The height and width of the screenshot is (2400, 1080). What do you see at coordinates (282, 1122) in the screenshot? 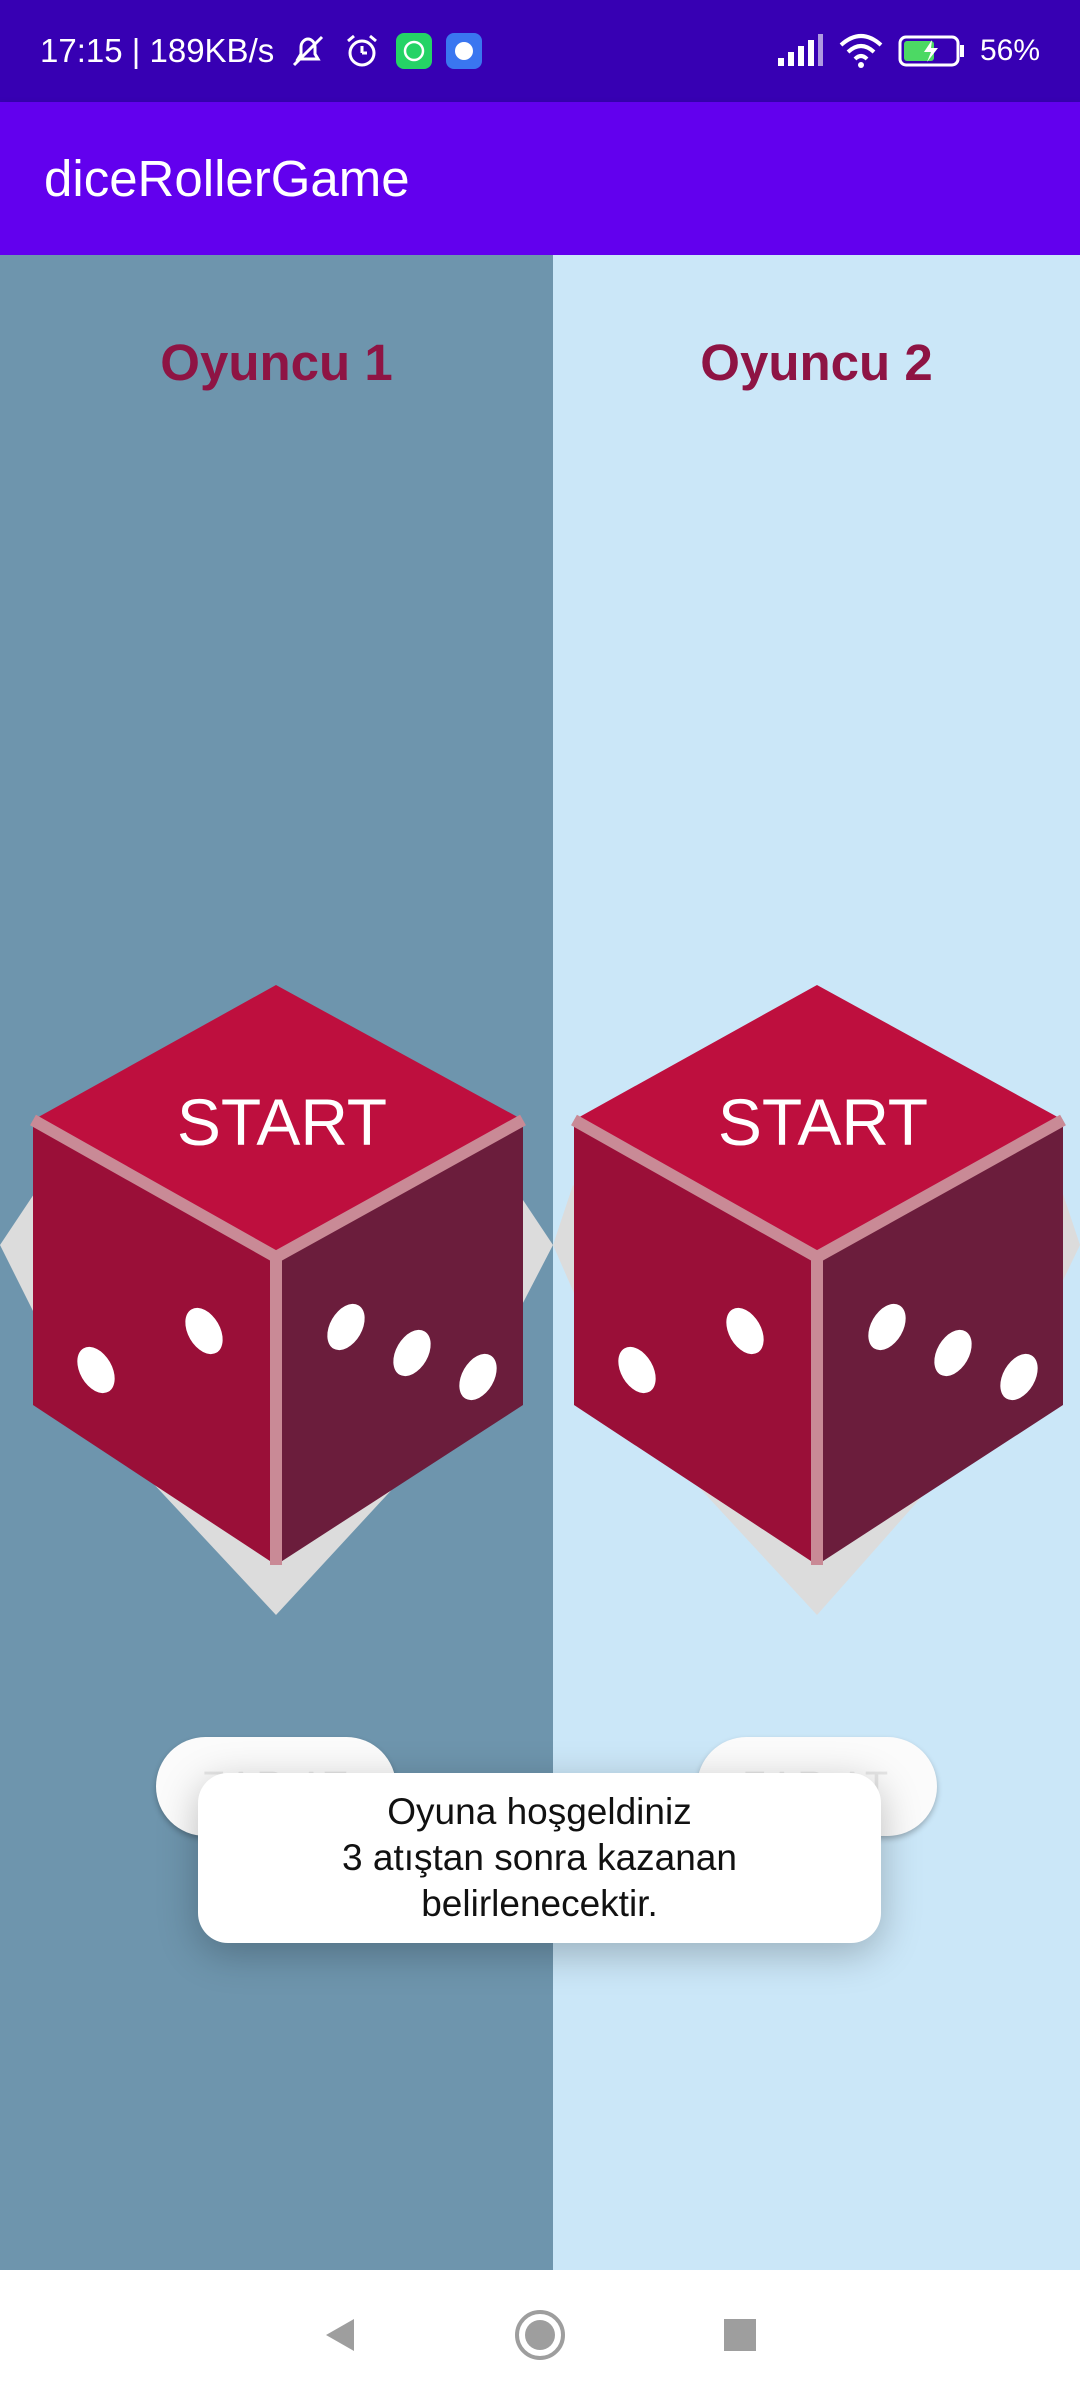
I see `player-1-dice-label: START` at bounding box center [282, 1122].